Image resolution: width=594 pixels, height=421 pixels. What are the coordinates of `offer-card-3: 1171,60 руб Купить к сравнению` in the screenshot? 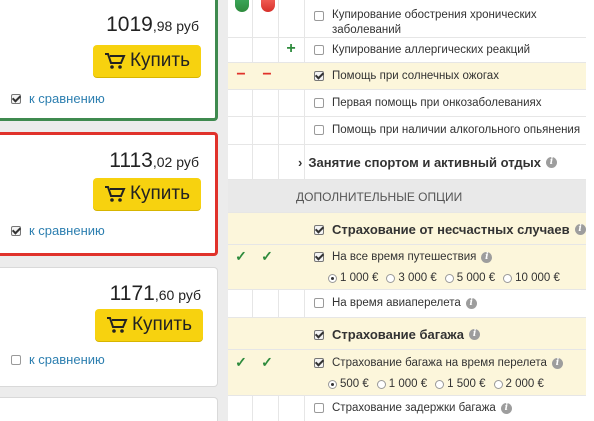 It's located at (109, 327).